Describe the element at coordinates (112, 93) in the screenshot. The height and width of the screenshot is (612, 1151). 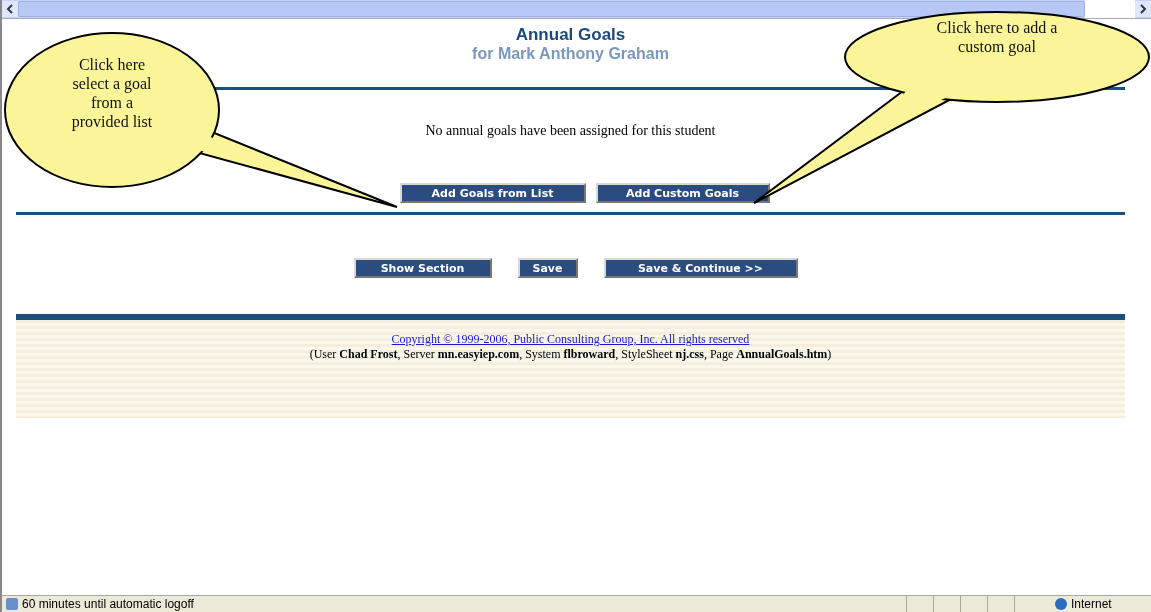
I see `callout-text: Click here select a goal from a provided list` at that location.